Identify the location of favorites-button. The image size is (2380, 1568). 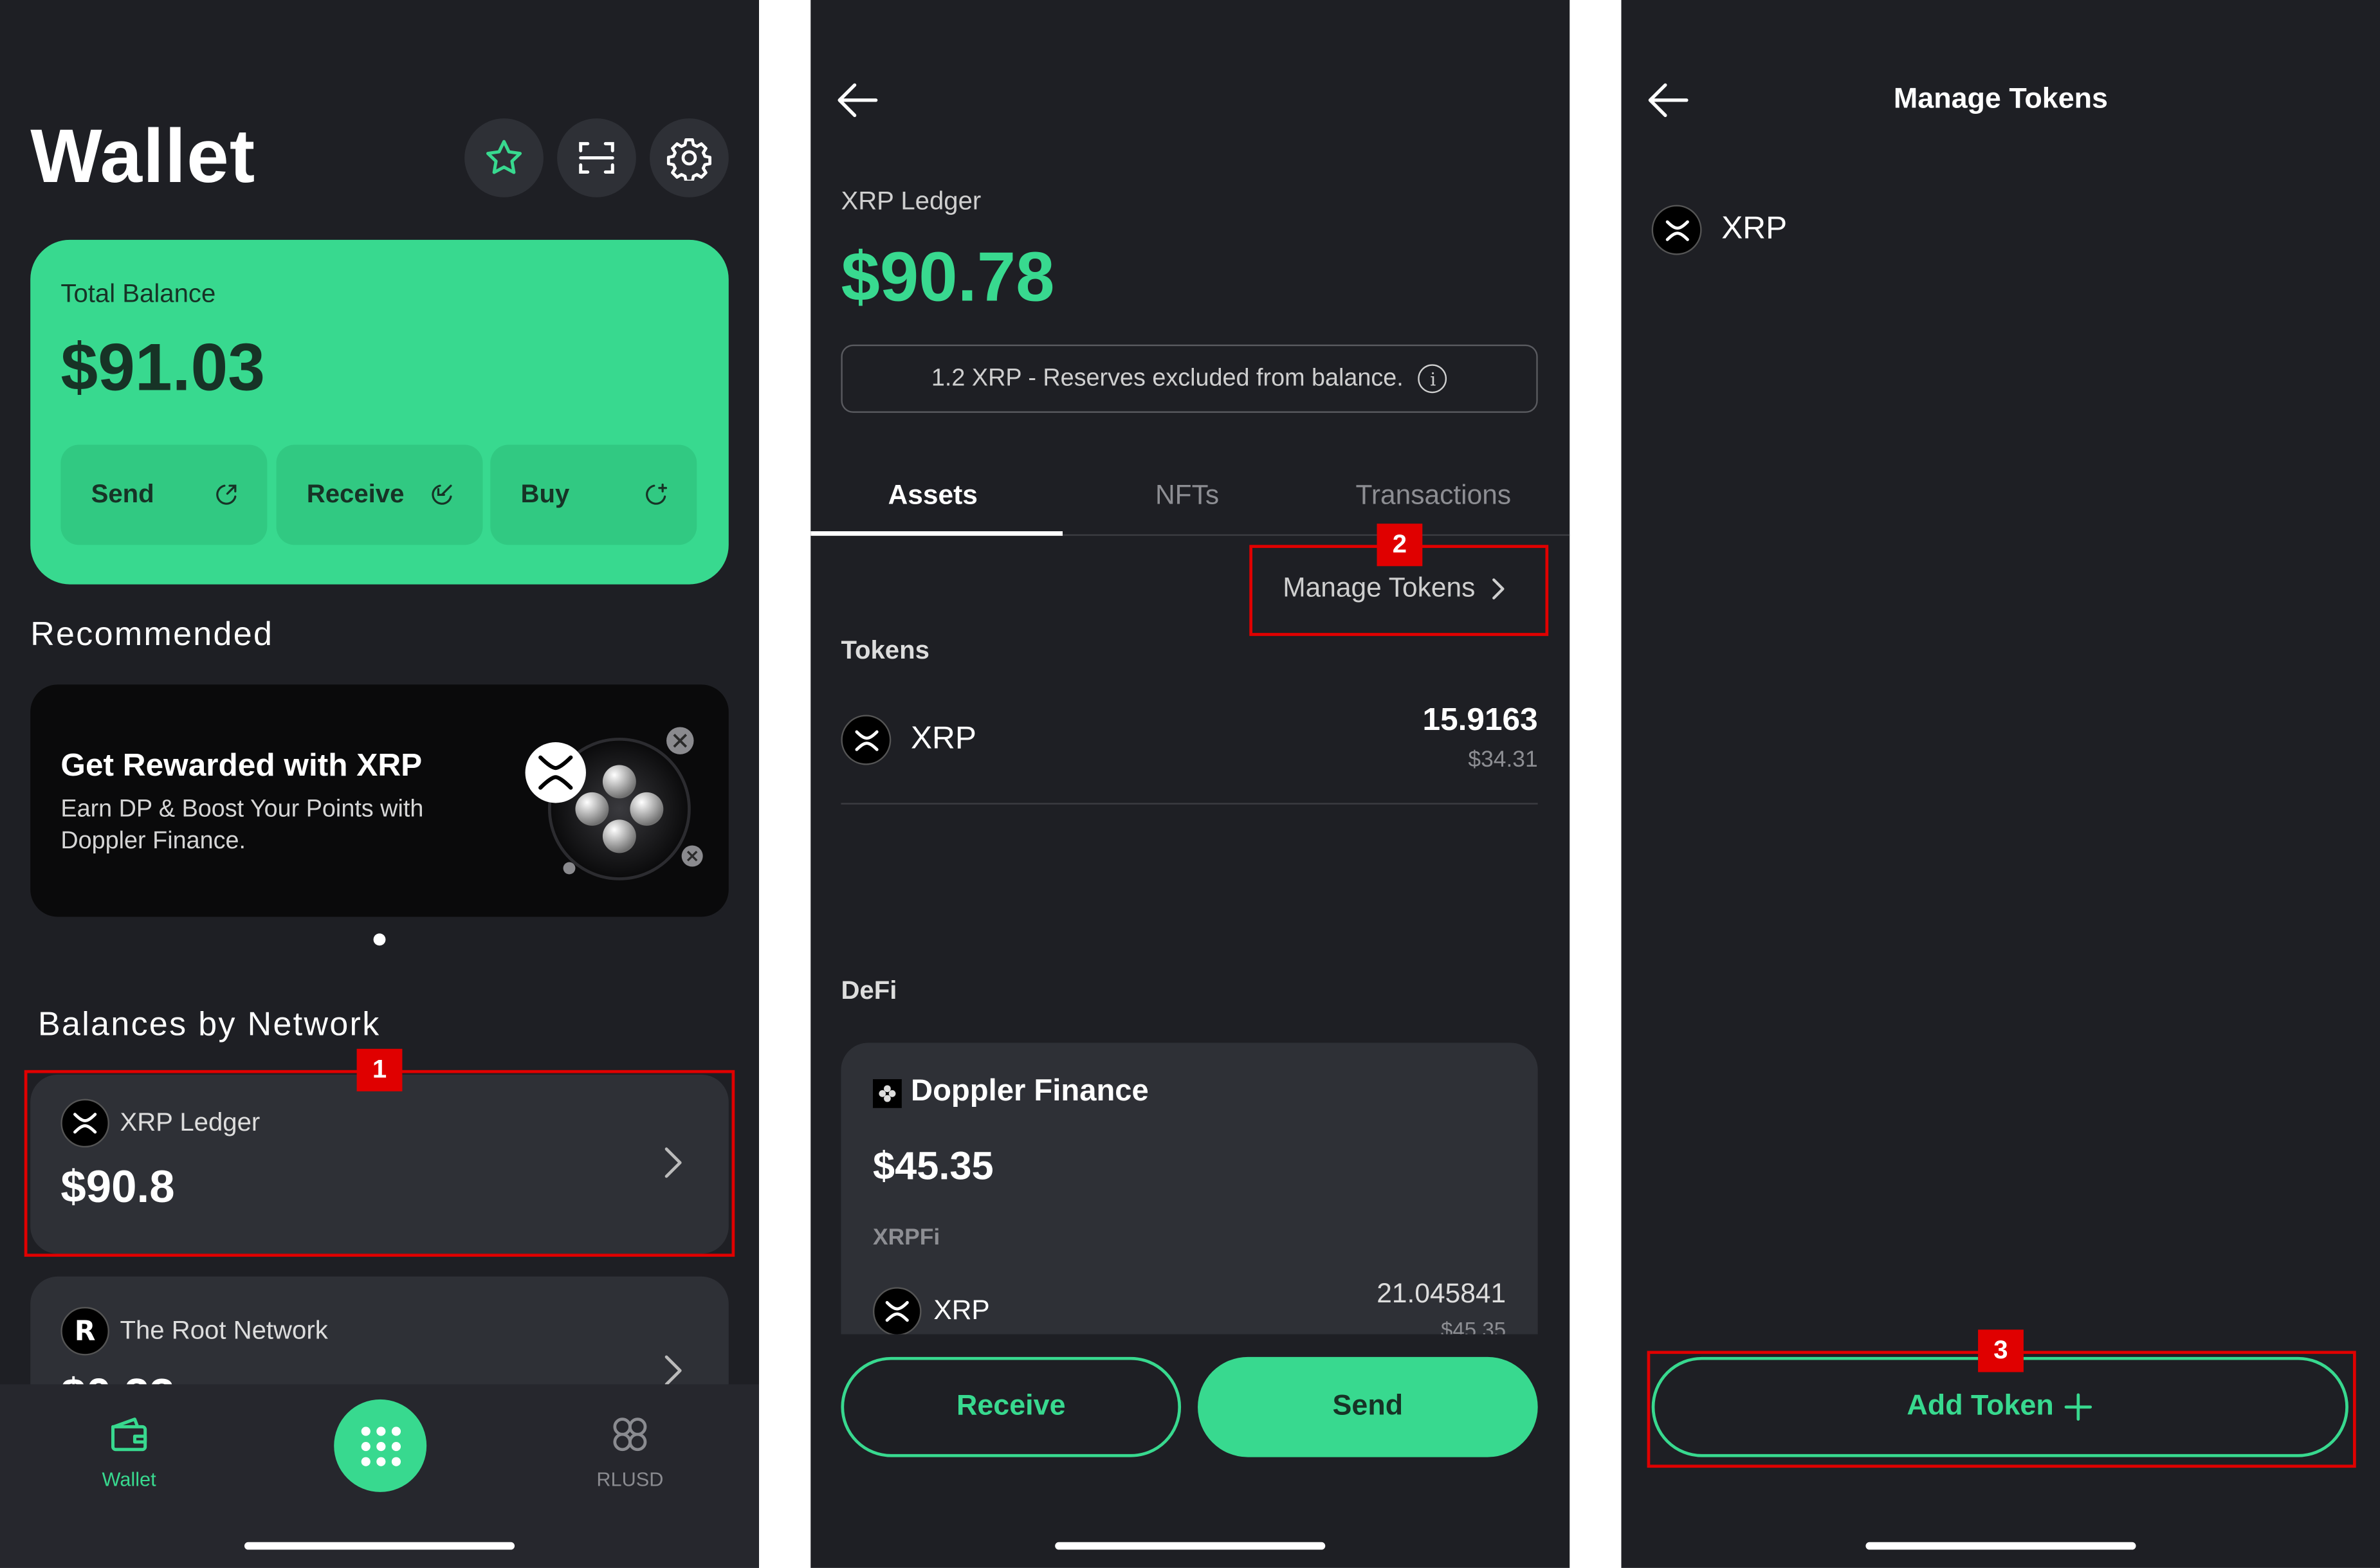
(504, 157).